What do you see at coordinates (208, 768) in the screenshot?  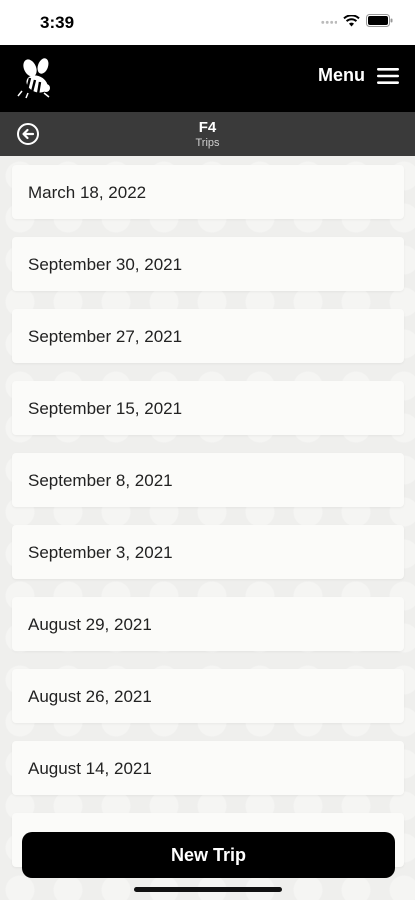 I see `trip-item: August 14, 2021` at bounding box center [208, 768].